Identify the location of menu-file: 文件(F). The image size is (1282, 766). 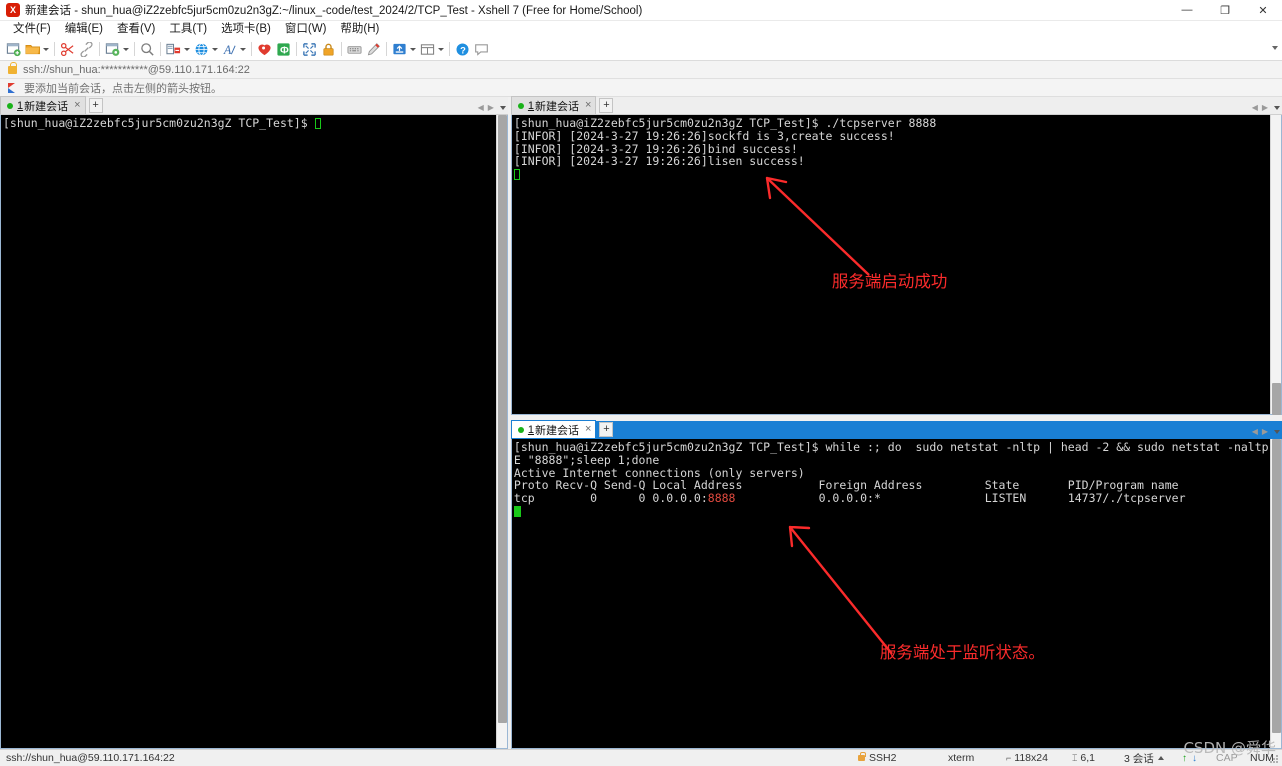
(32, 29).